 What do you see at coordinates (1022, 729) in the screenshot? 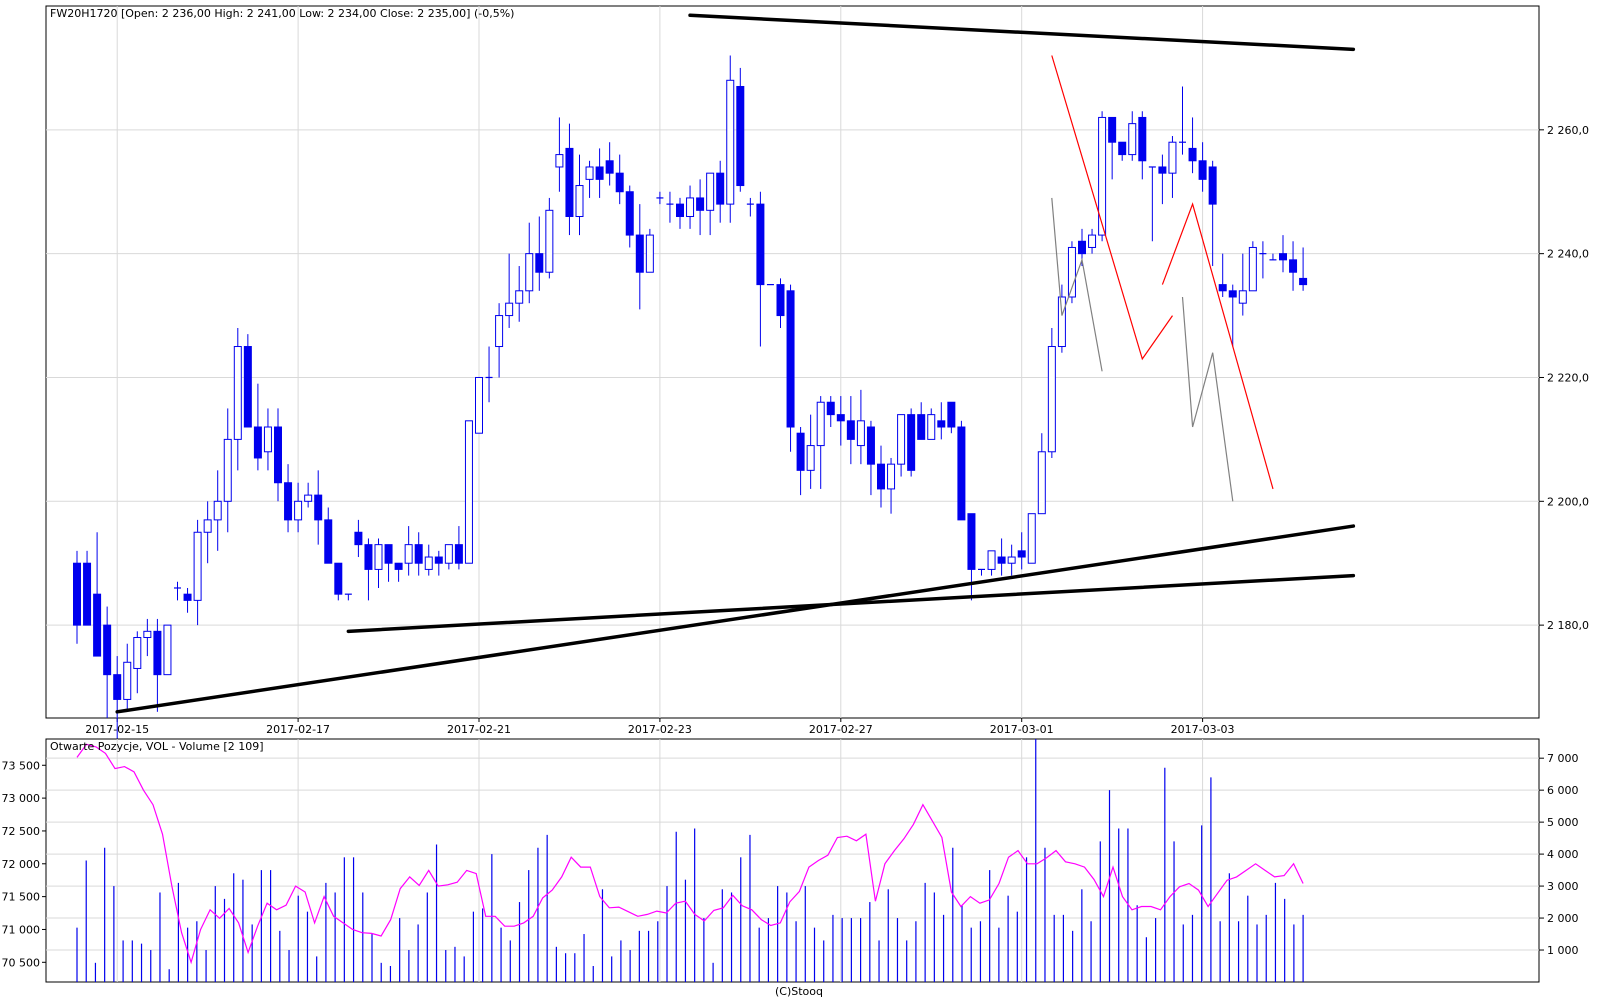
I see `price-x-tick-label: 2017-03-01` at bounding box center [1022, 729].